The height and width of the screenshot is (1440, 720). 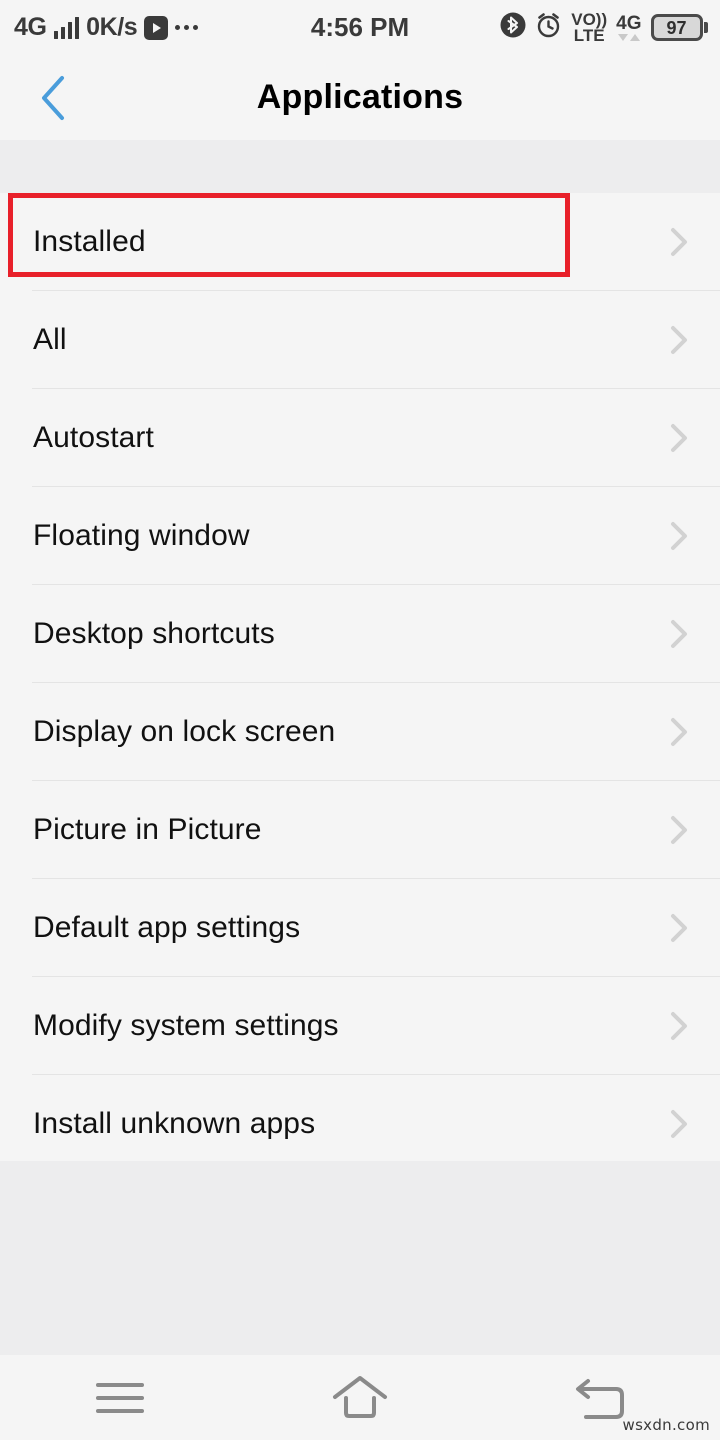 What do you see at coordinates (66, 27) in the screenshot?
I see `signal-bars-icon` at bounding box center [66, 27].